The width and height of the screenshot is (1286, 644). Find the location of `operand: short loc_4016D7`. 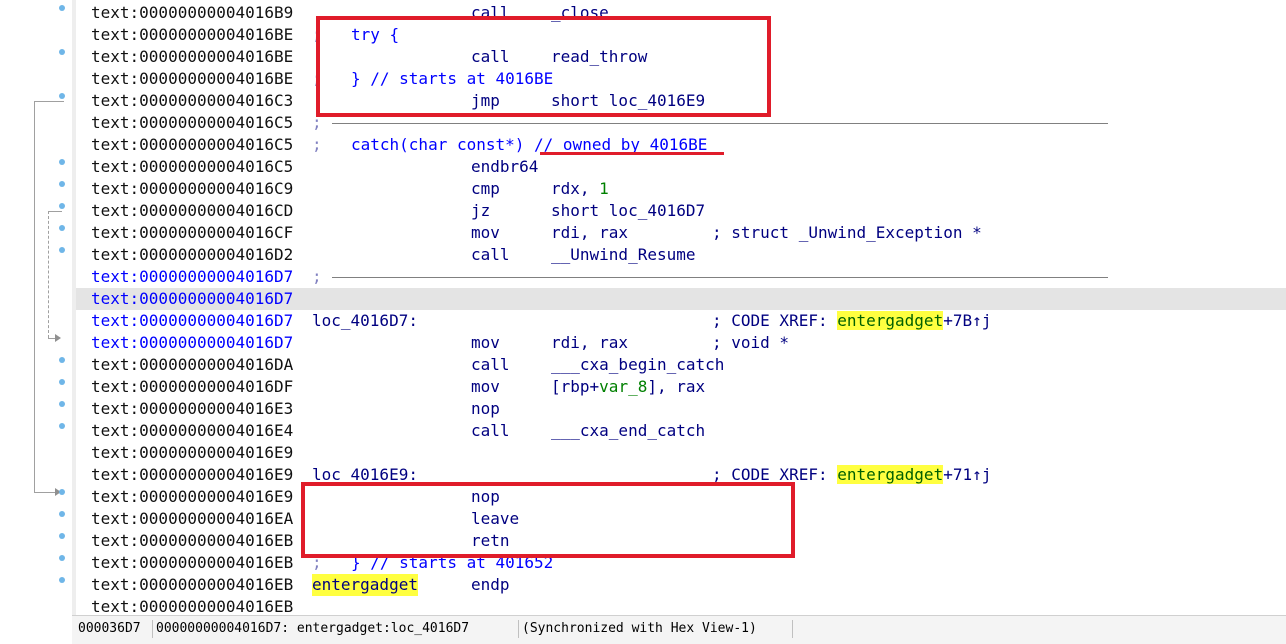

operand: short loc_4016D7 is located at coordinates (628, 211).